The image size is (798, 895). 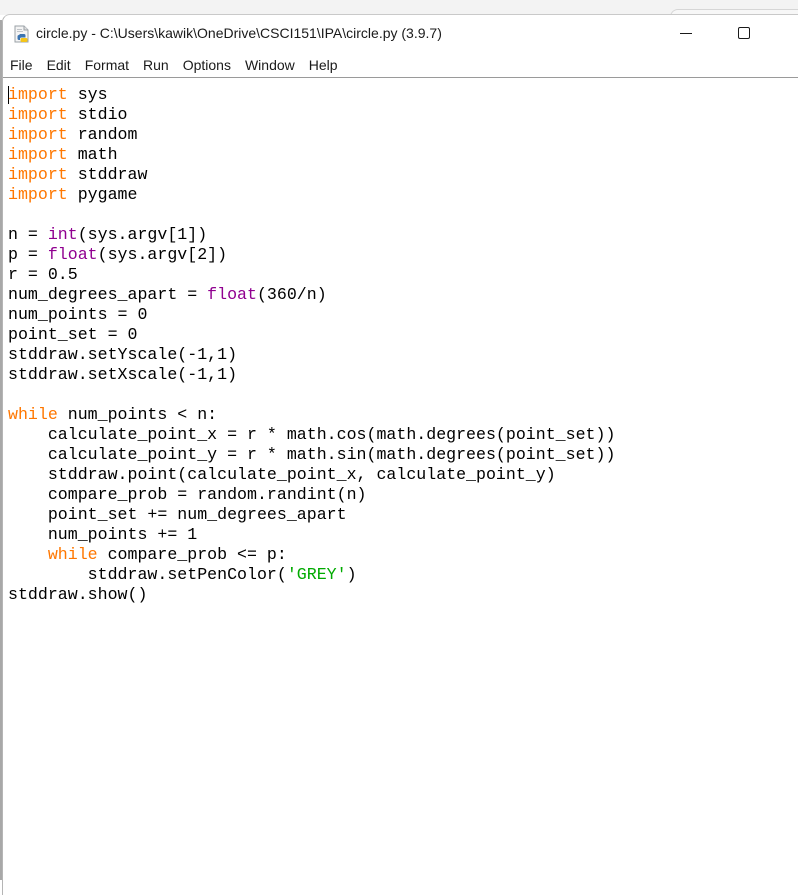 I want to click on code-token: ), so click(x=351, y=574).